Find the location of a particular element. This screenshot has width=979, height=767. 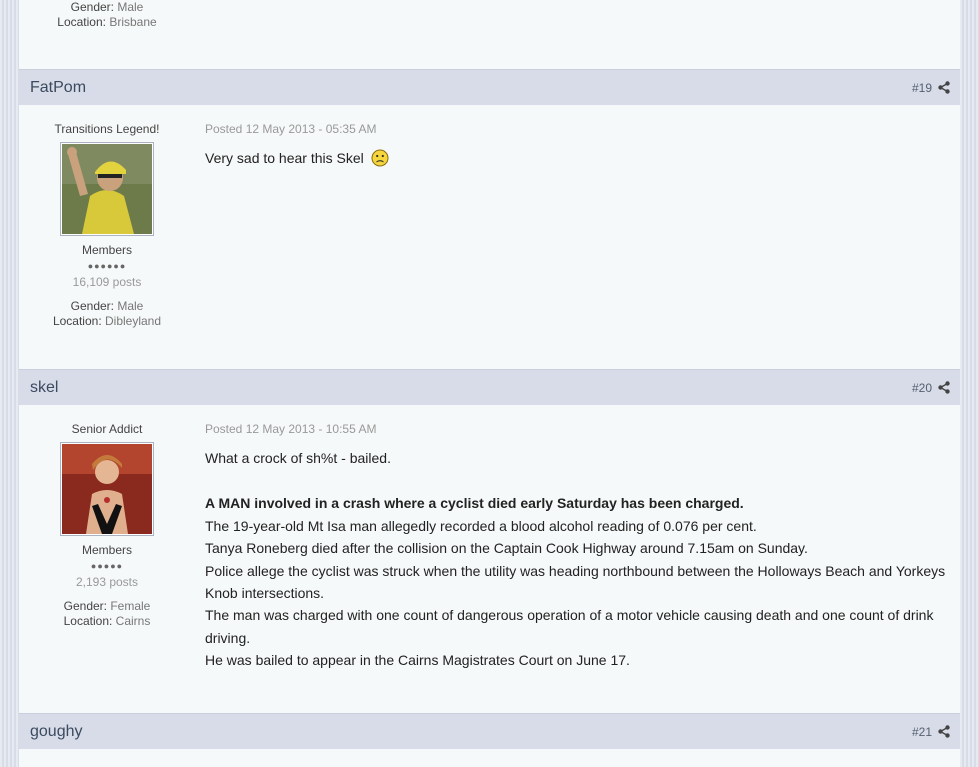

post-date: Posted 12 May 2013 - 05:35 AM is located at coordinates (291, 129).